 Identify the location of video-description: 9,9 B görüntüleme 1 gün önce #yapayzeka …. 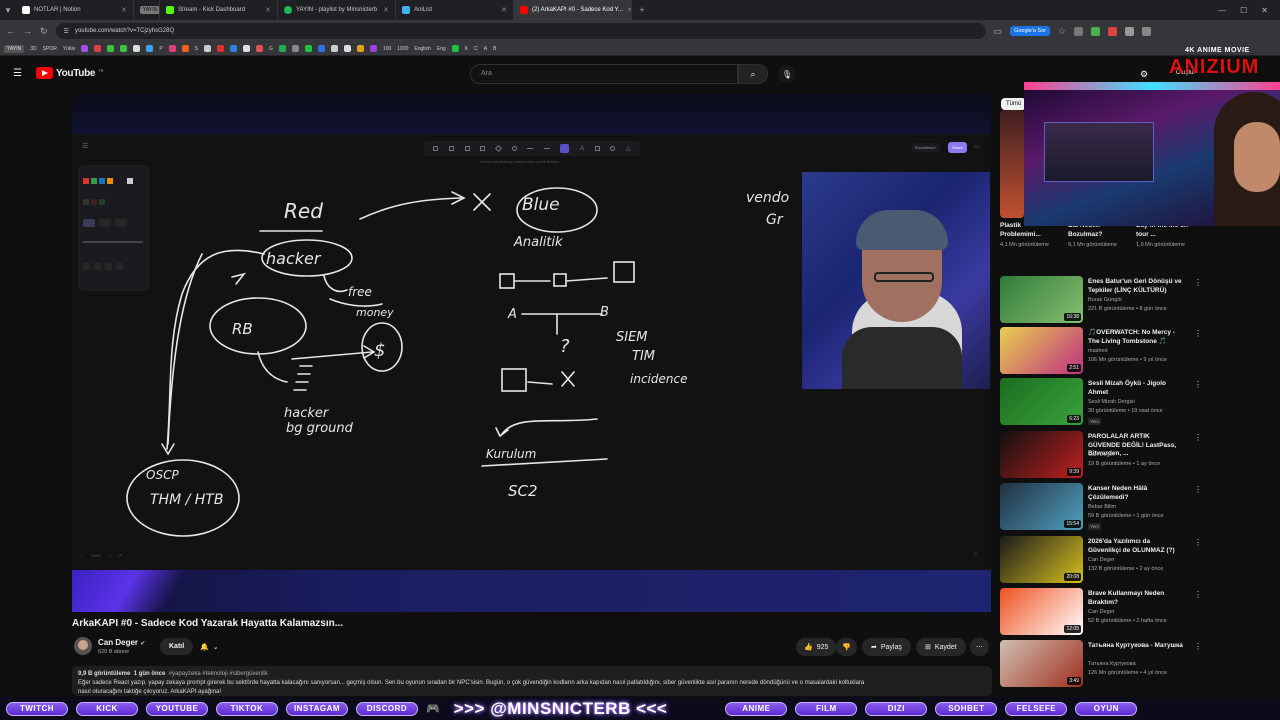
(532, 681).